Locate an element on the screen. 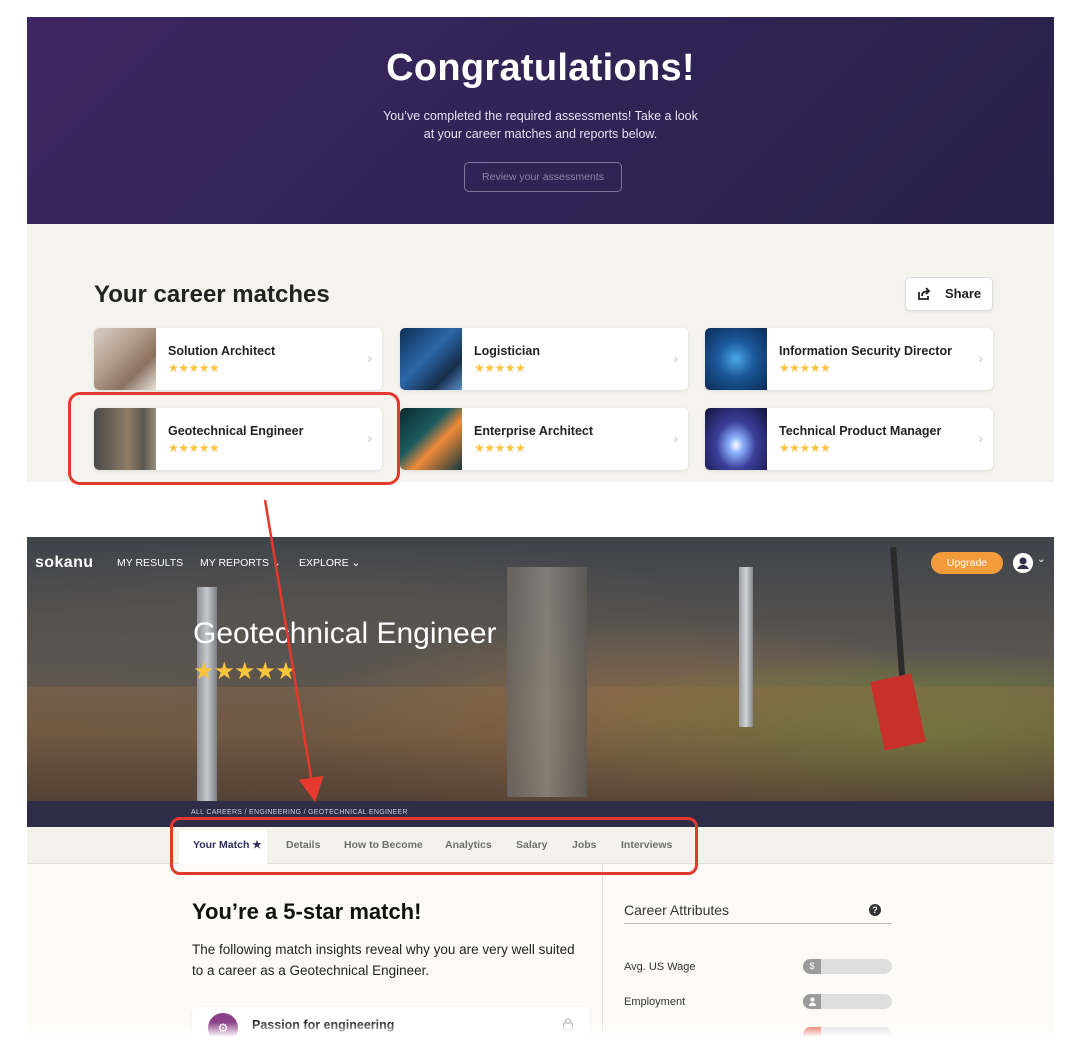  career-matches-heading: Your career matches is located at coordinates (212, 294).